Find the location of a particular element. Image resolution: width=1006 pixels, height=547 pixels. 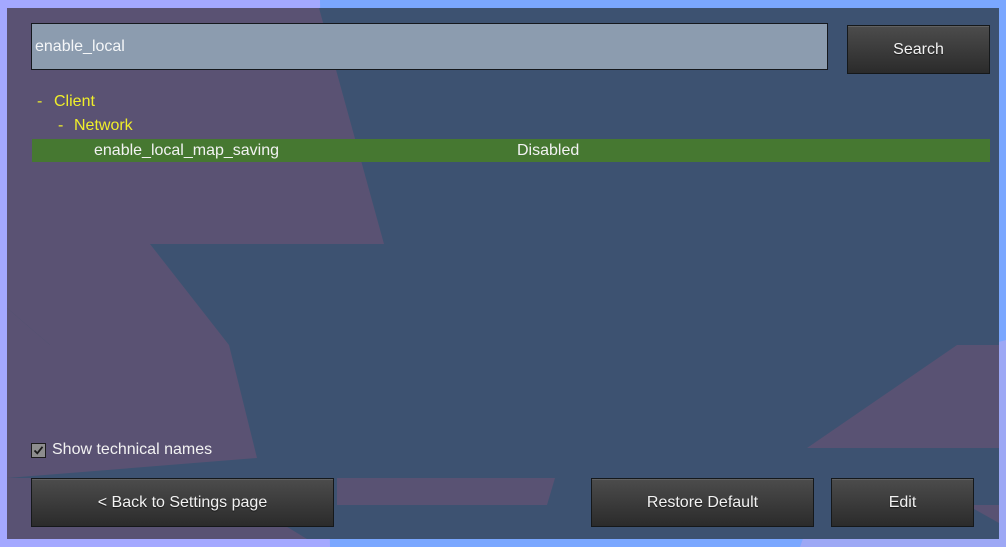

checkmark-icon is located at coordinates (38, 450).